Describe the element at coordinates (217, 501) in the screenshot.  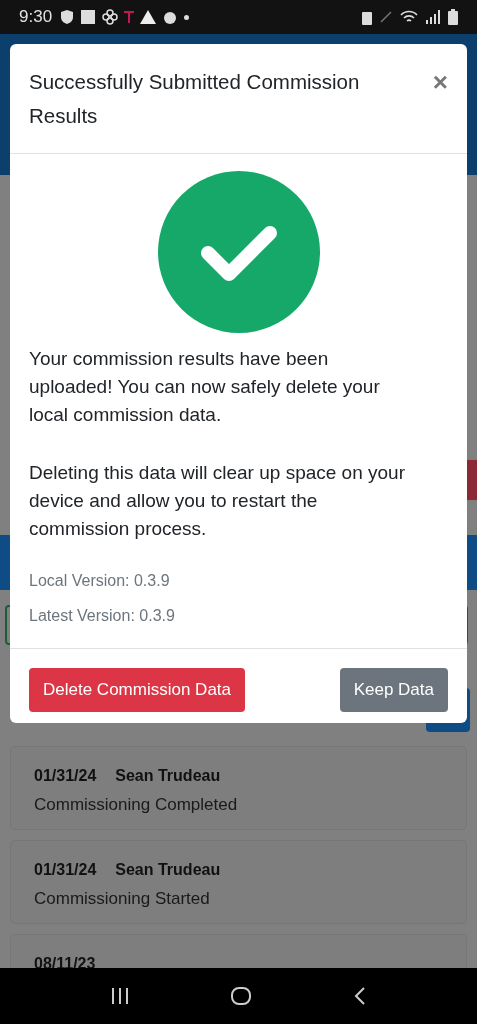
I see `message-paragraph: Deleting this data will clear up space on your device and allow you to restart the commission process.` at that location.